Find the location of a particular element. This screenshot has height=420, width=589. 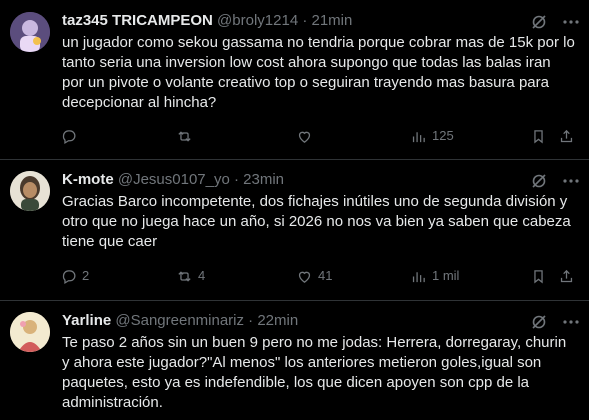

tweet-header: Yarline @Sangreenminariz · 22min is located at coordinates (180, 321).